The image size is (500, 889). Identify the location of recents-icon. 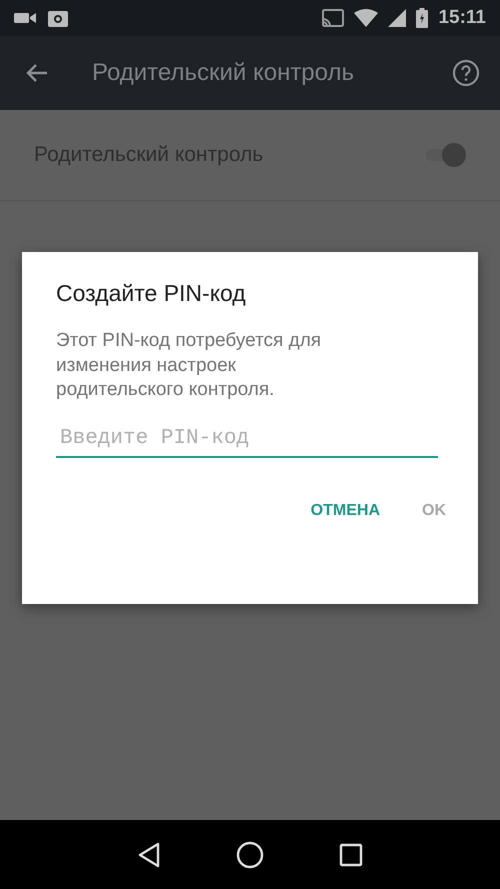
(350, 854).